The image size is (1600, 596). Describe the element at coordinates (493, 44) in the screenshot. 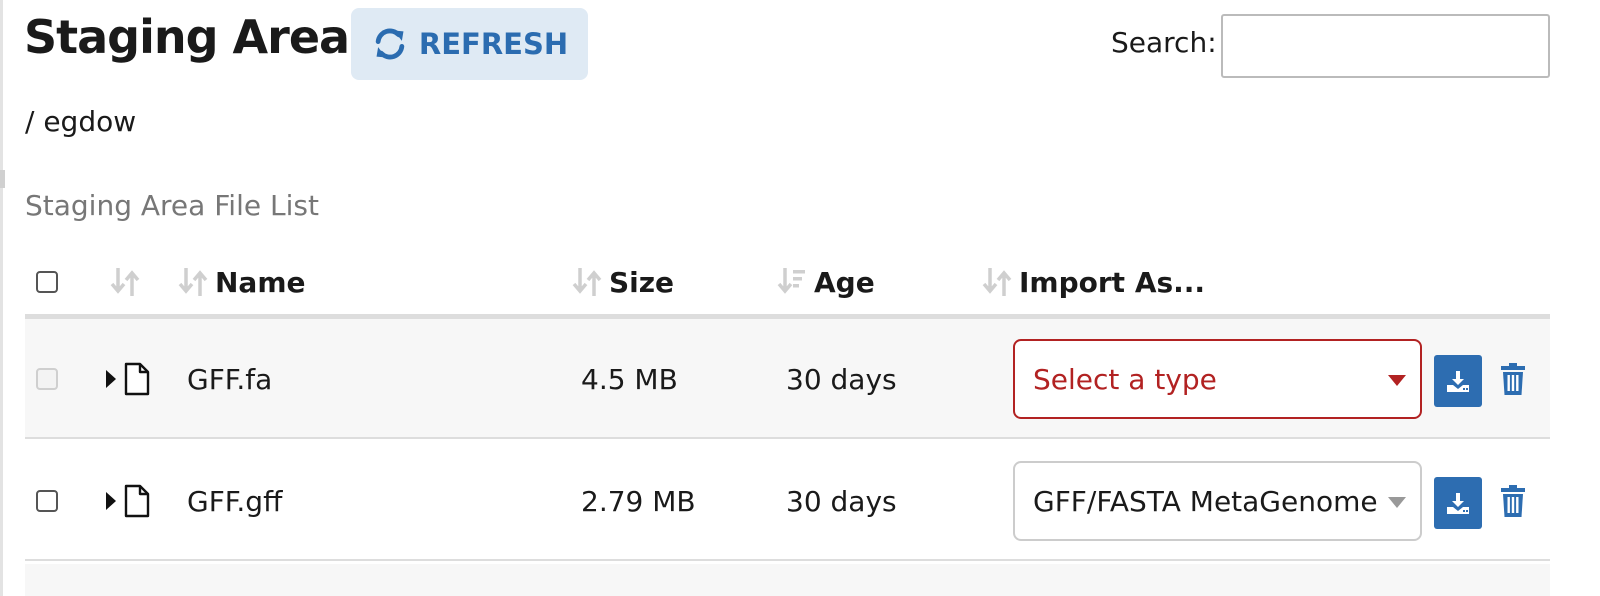

I see `refresh-label: REFRESH` at that location.